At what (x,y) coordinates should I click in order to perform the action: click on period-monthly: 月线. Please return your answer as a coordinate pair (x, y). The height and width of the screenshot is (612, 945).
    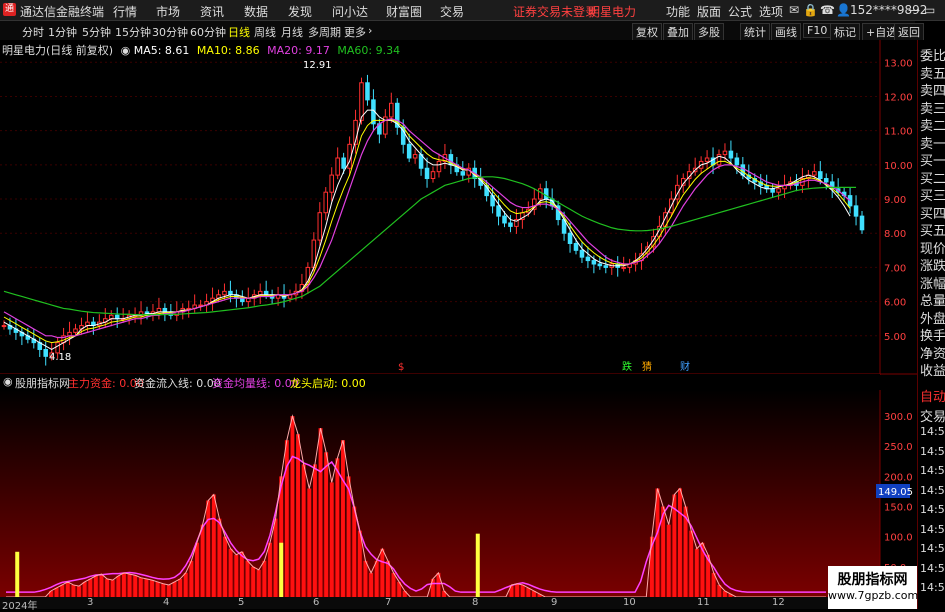
    Looking at the image, I should click on (292, 32).